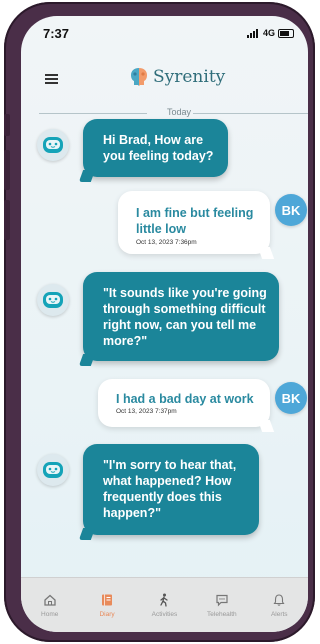 Image resolution: width=320 pixels, height=644 pixels. Describe the element at coordinates (107, 600) in the screenshot. I see `diary-icon` at that location.